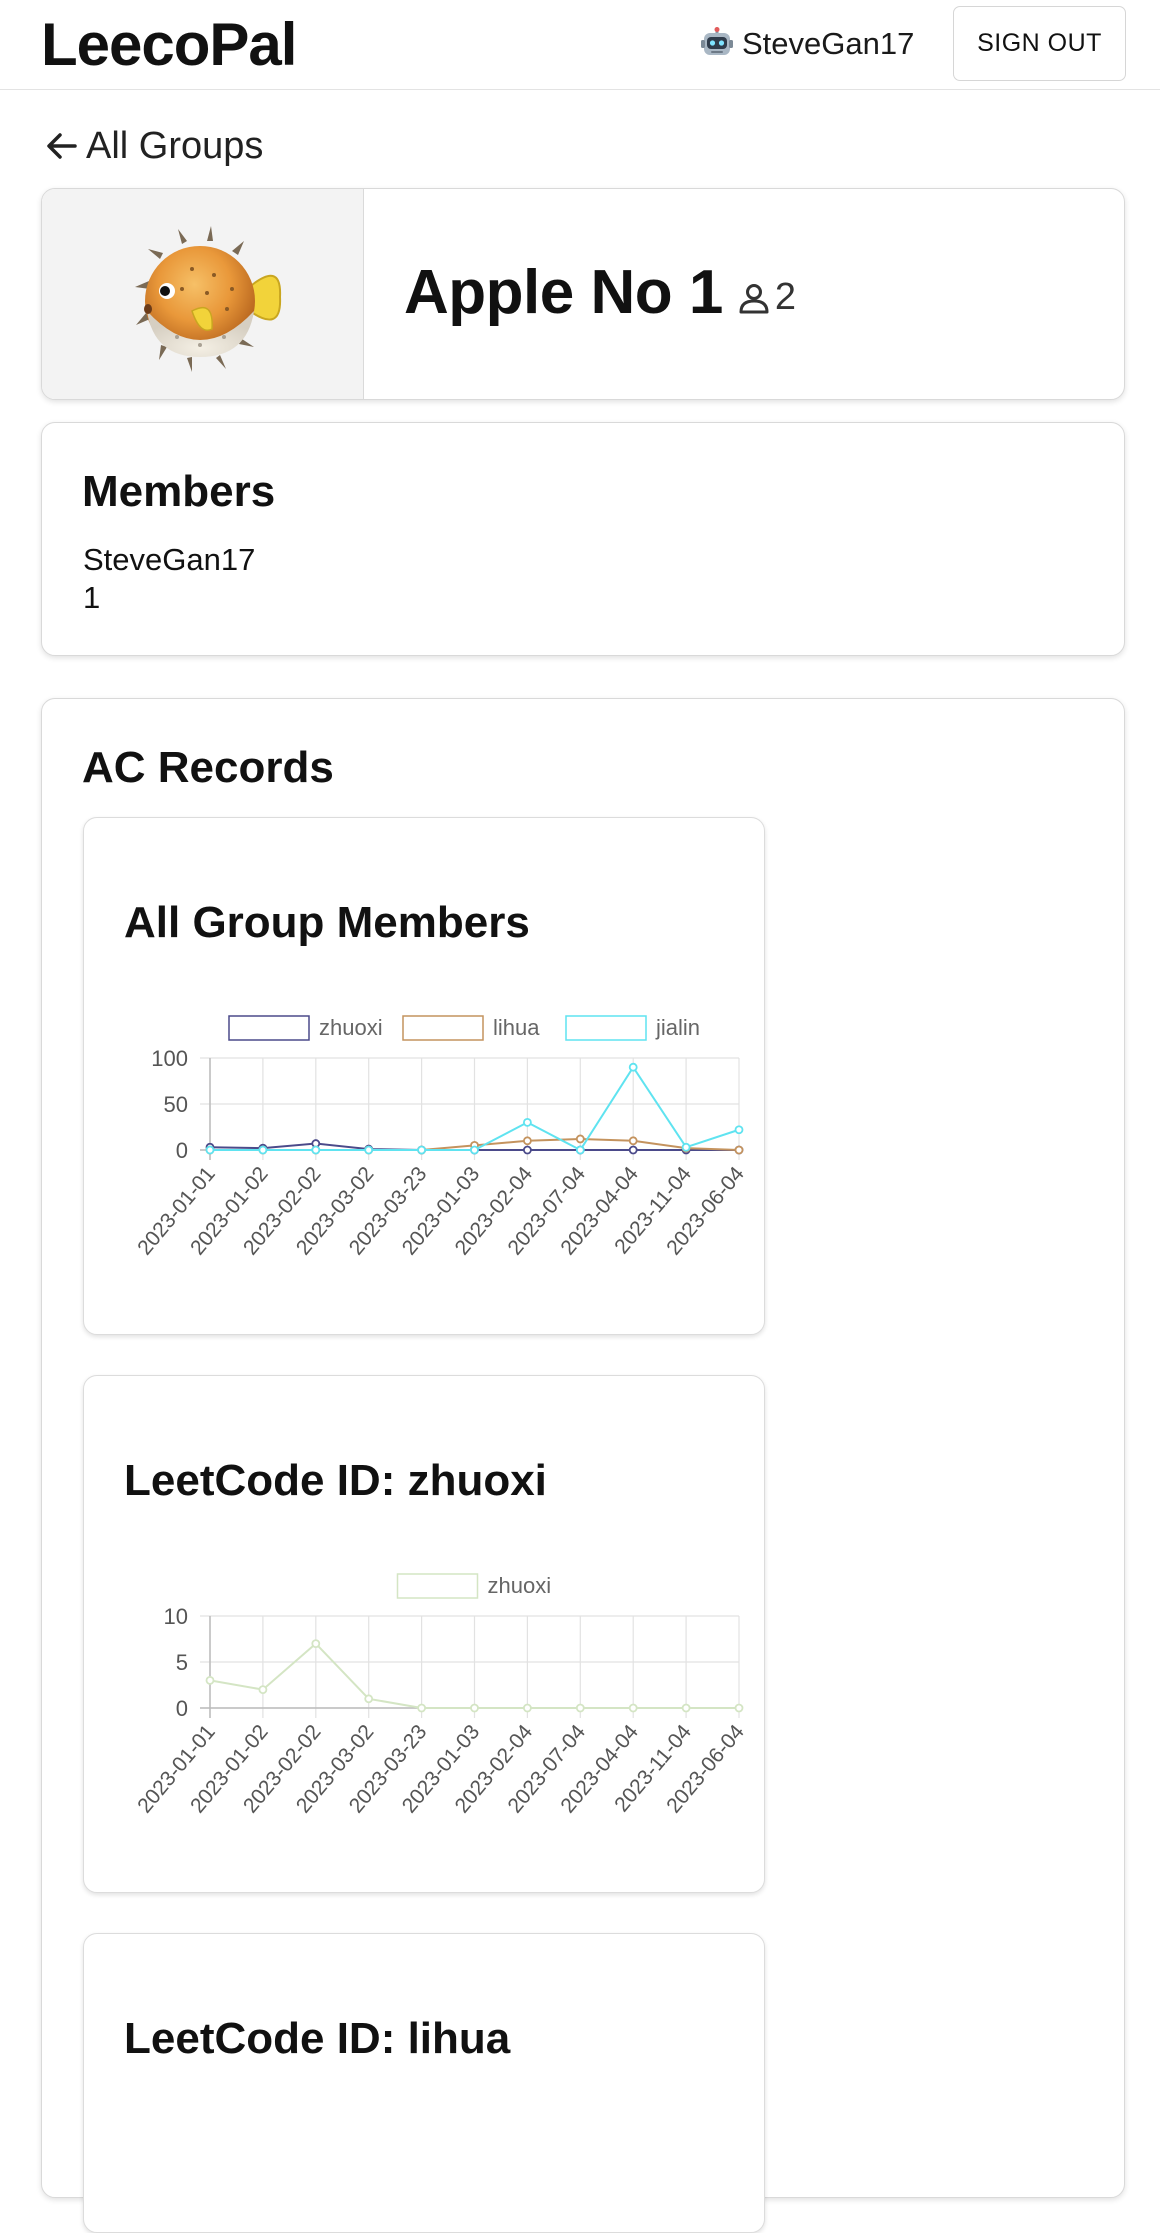 The width and height of the screenshot is (1160, 2233). What do you see at coordinates (169, 1058) in the screenshot?
I see `y-tick-label: 100` at bounding box center [169, 1058].